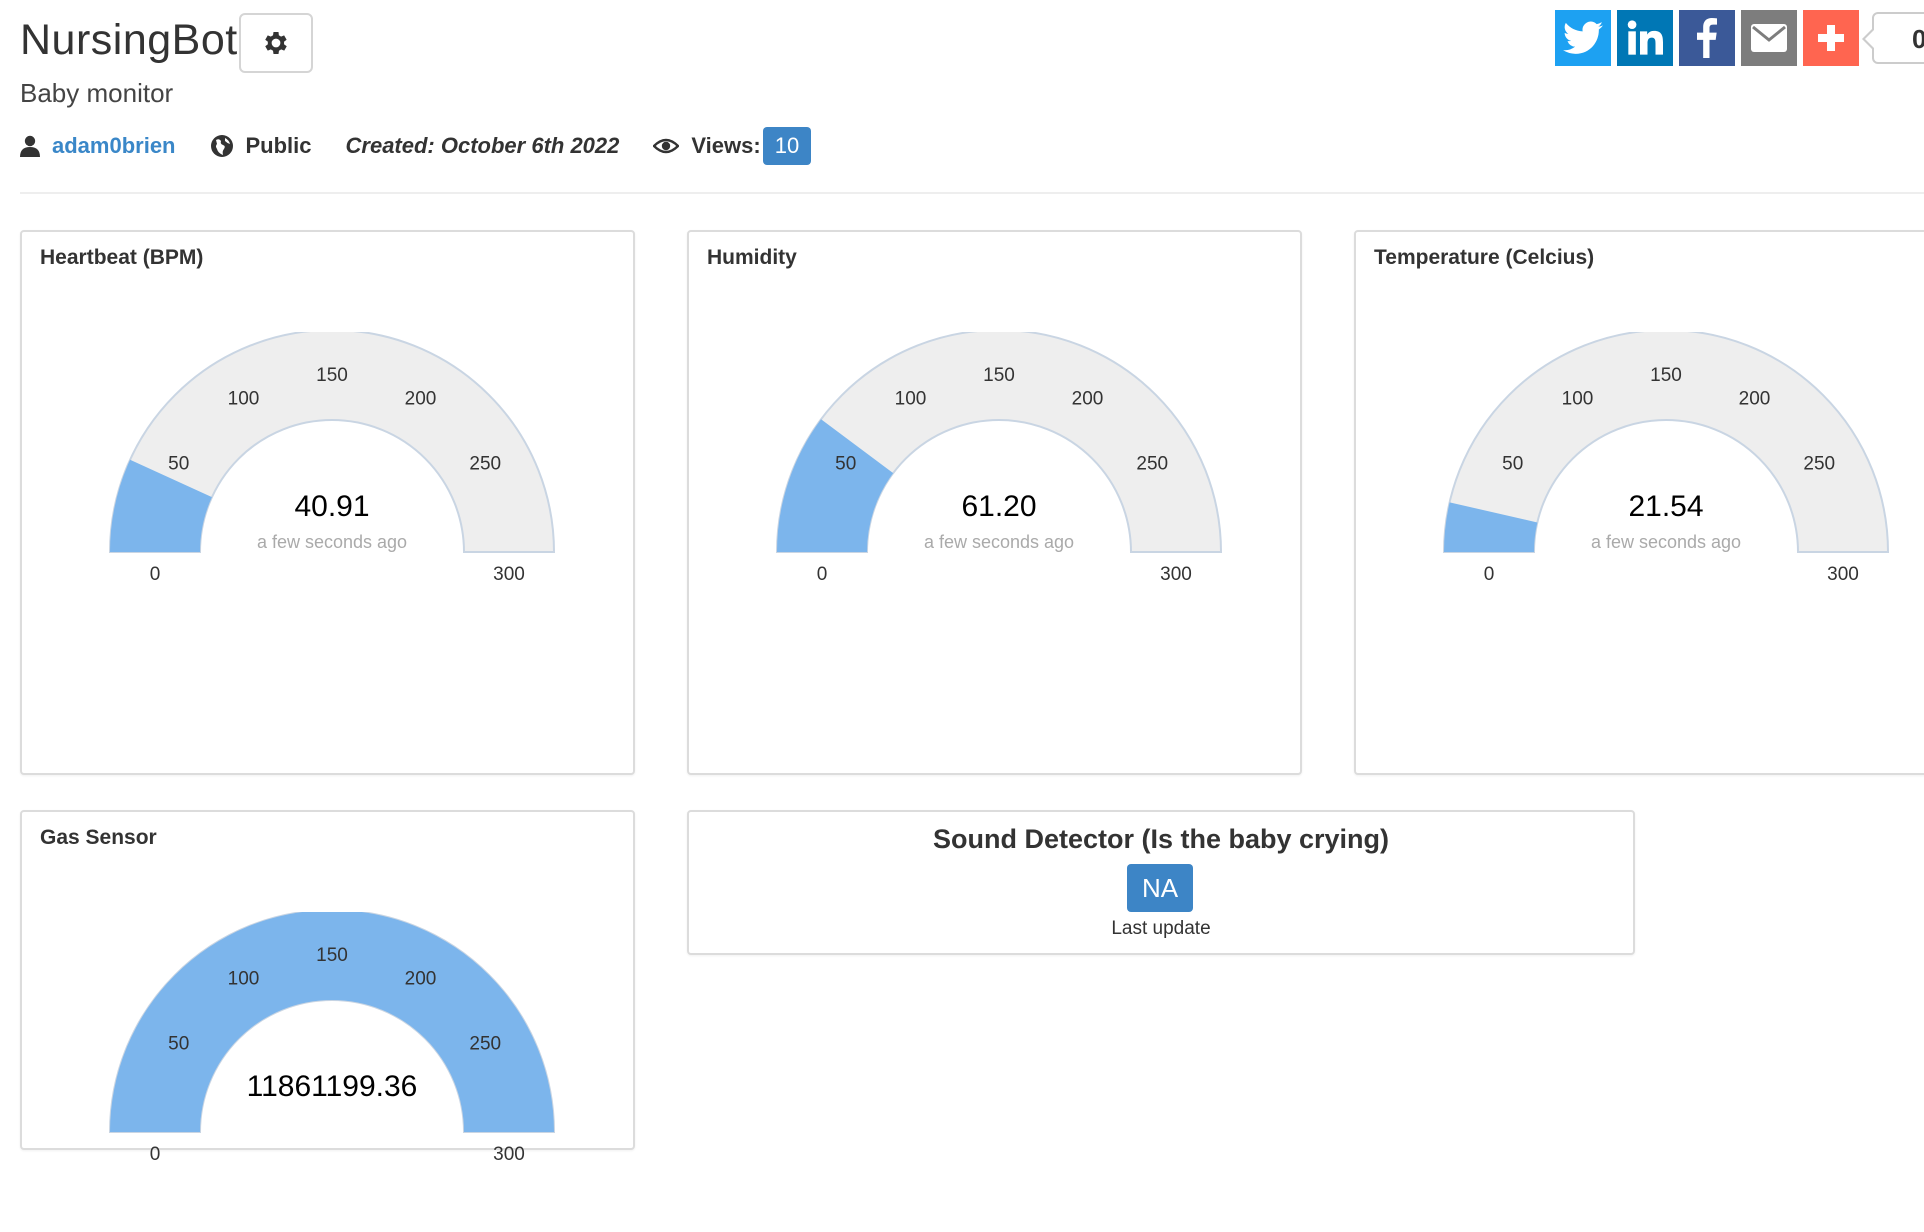  What do you see at coordinates (1484, 257) in the screenshot?
I see `widget-title: Temperature (Celcius)` at bounding box center [1484, 257].